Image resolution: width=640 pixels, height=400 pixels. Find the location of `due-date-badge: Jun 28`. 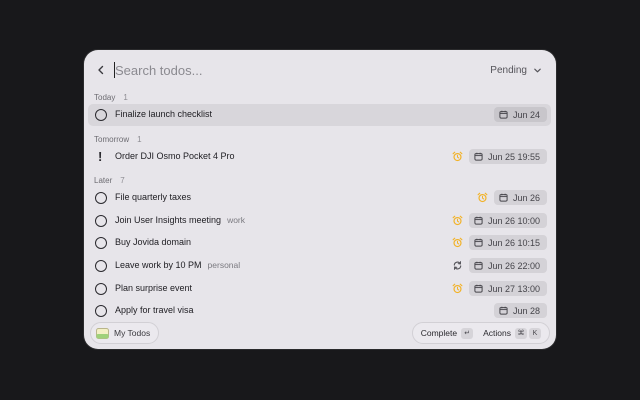

due-date-badge: Jun 28 is located at coordinates (520, 310).